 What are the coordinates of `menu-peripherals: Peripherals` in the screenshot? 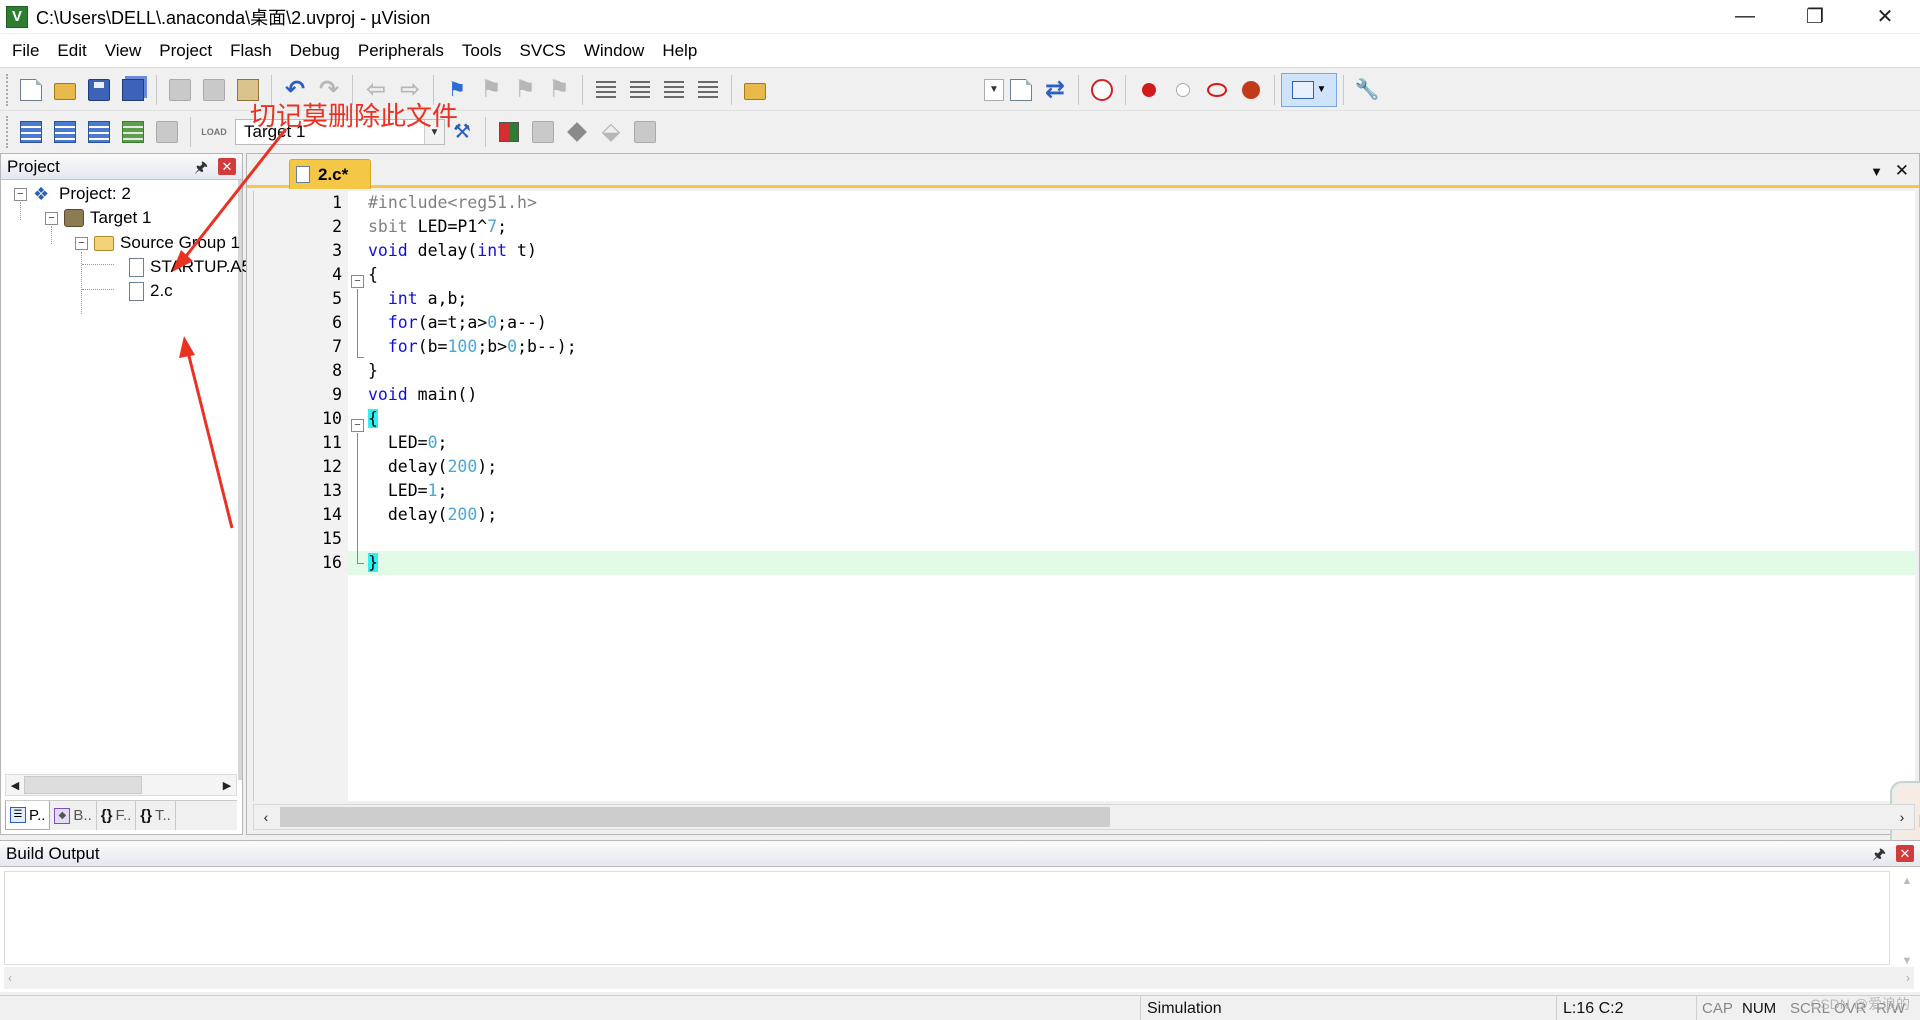 It's located at (401, 51).